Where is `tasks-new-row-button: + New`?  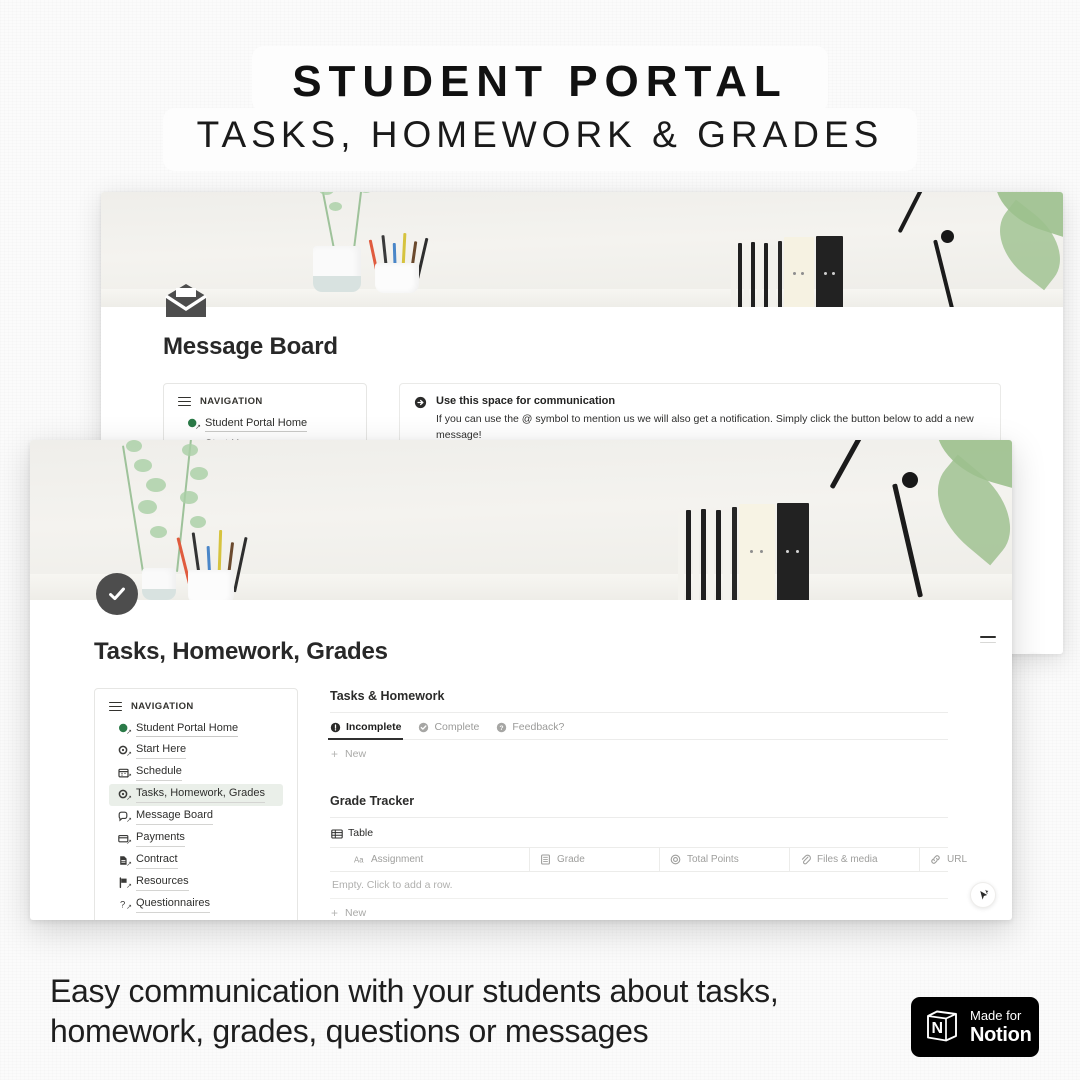
tasks-new-row-button: + New is located at coordinates (639, 754).